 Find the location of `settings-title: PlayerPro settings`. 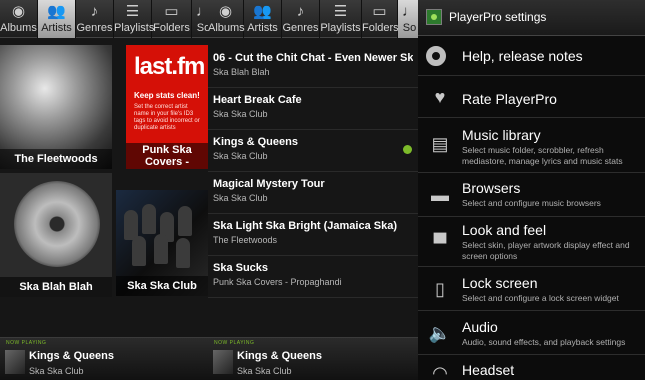

settings-title: PlayerPro settings is located at coordinates (498, 17).